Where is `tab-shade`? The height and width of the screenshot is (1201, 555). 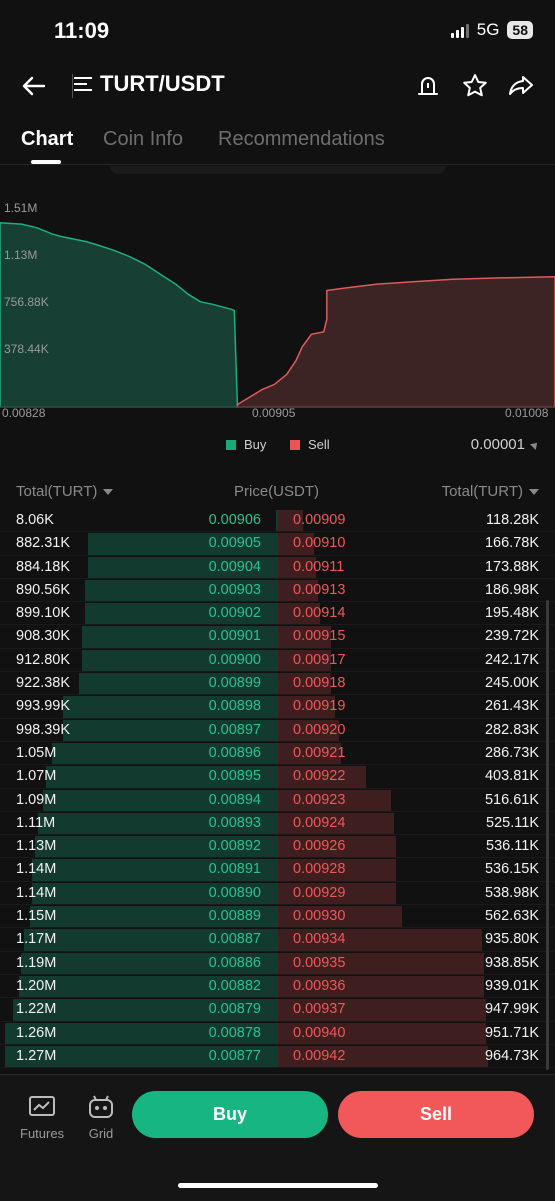
tab-shade is located at coordinates (278, 170).